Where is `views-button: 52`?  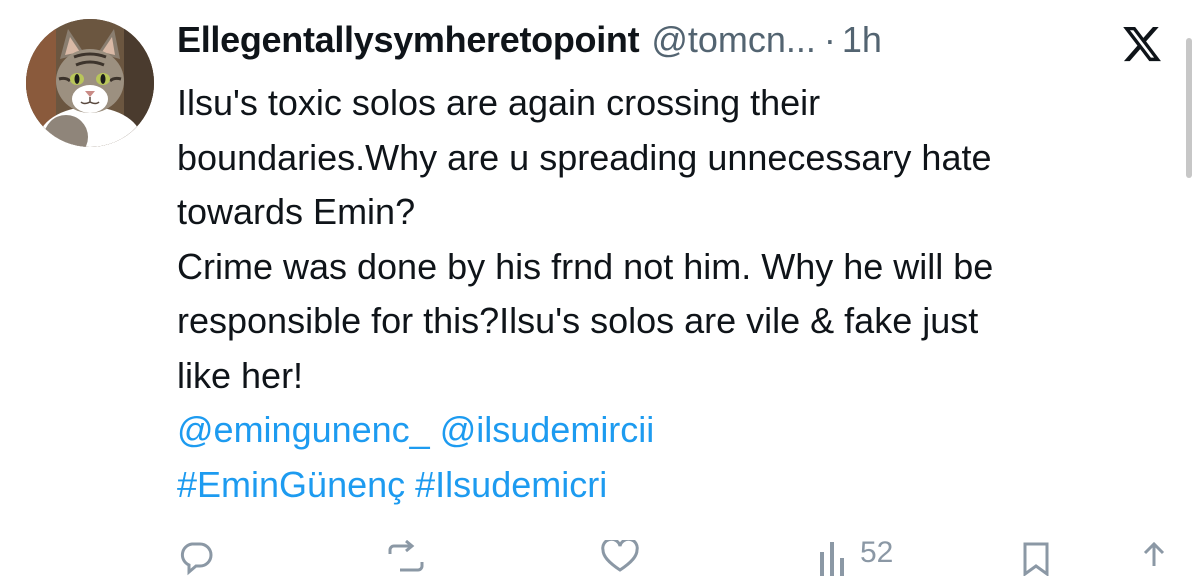 views-button: 52 is located at coordinates (854, 556).